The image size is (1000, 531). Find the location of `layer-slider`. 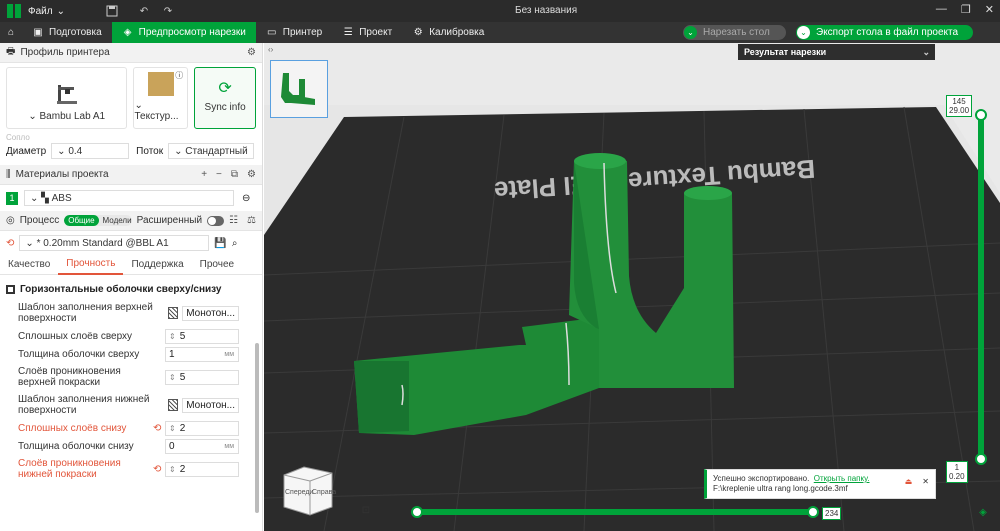

layer-slider is located at coordinates (981, 286).